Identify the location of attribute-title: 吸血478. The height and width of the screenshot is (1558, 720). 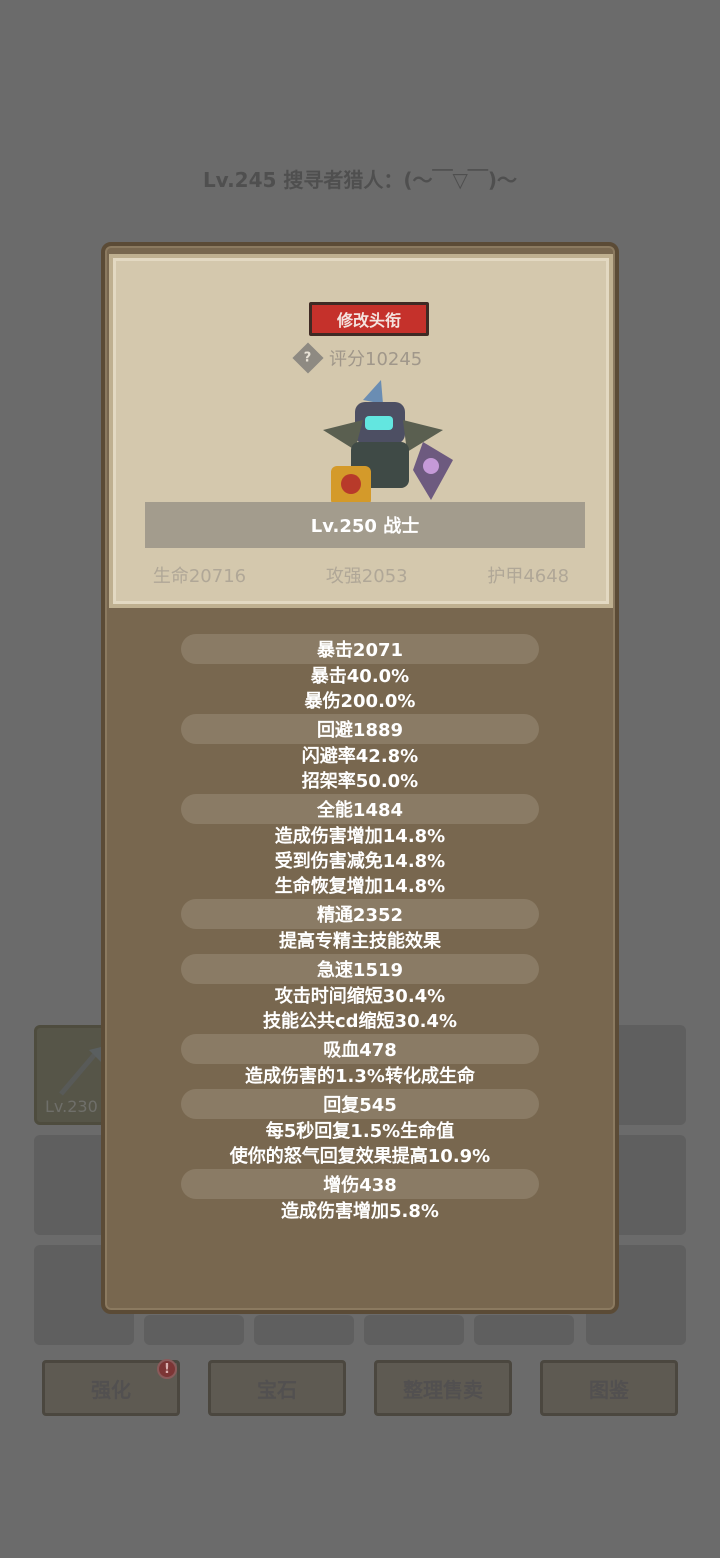
(360, 1049).